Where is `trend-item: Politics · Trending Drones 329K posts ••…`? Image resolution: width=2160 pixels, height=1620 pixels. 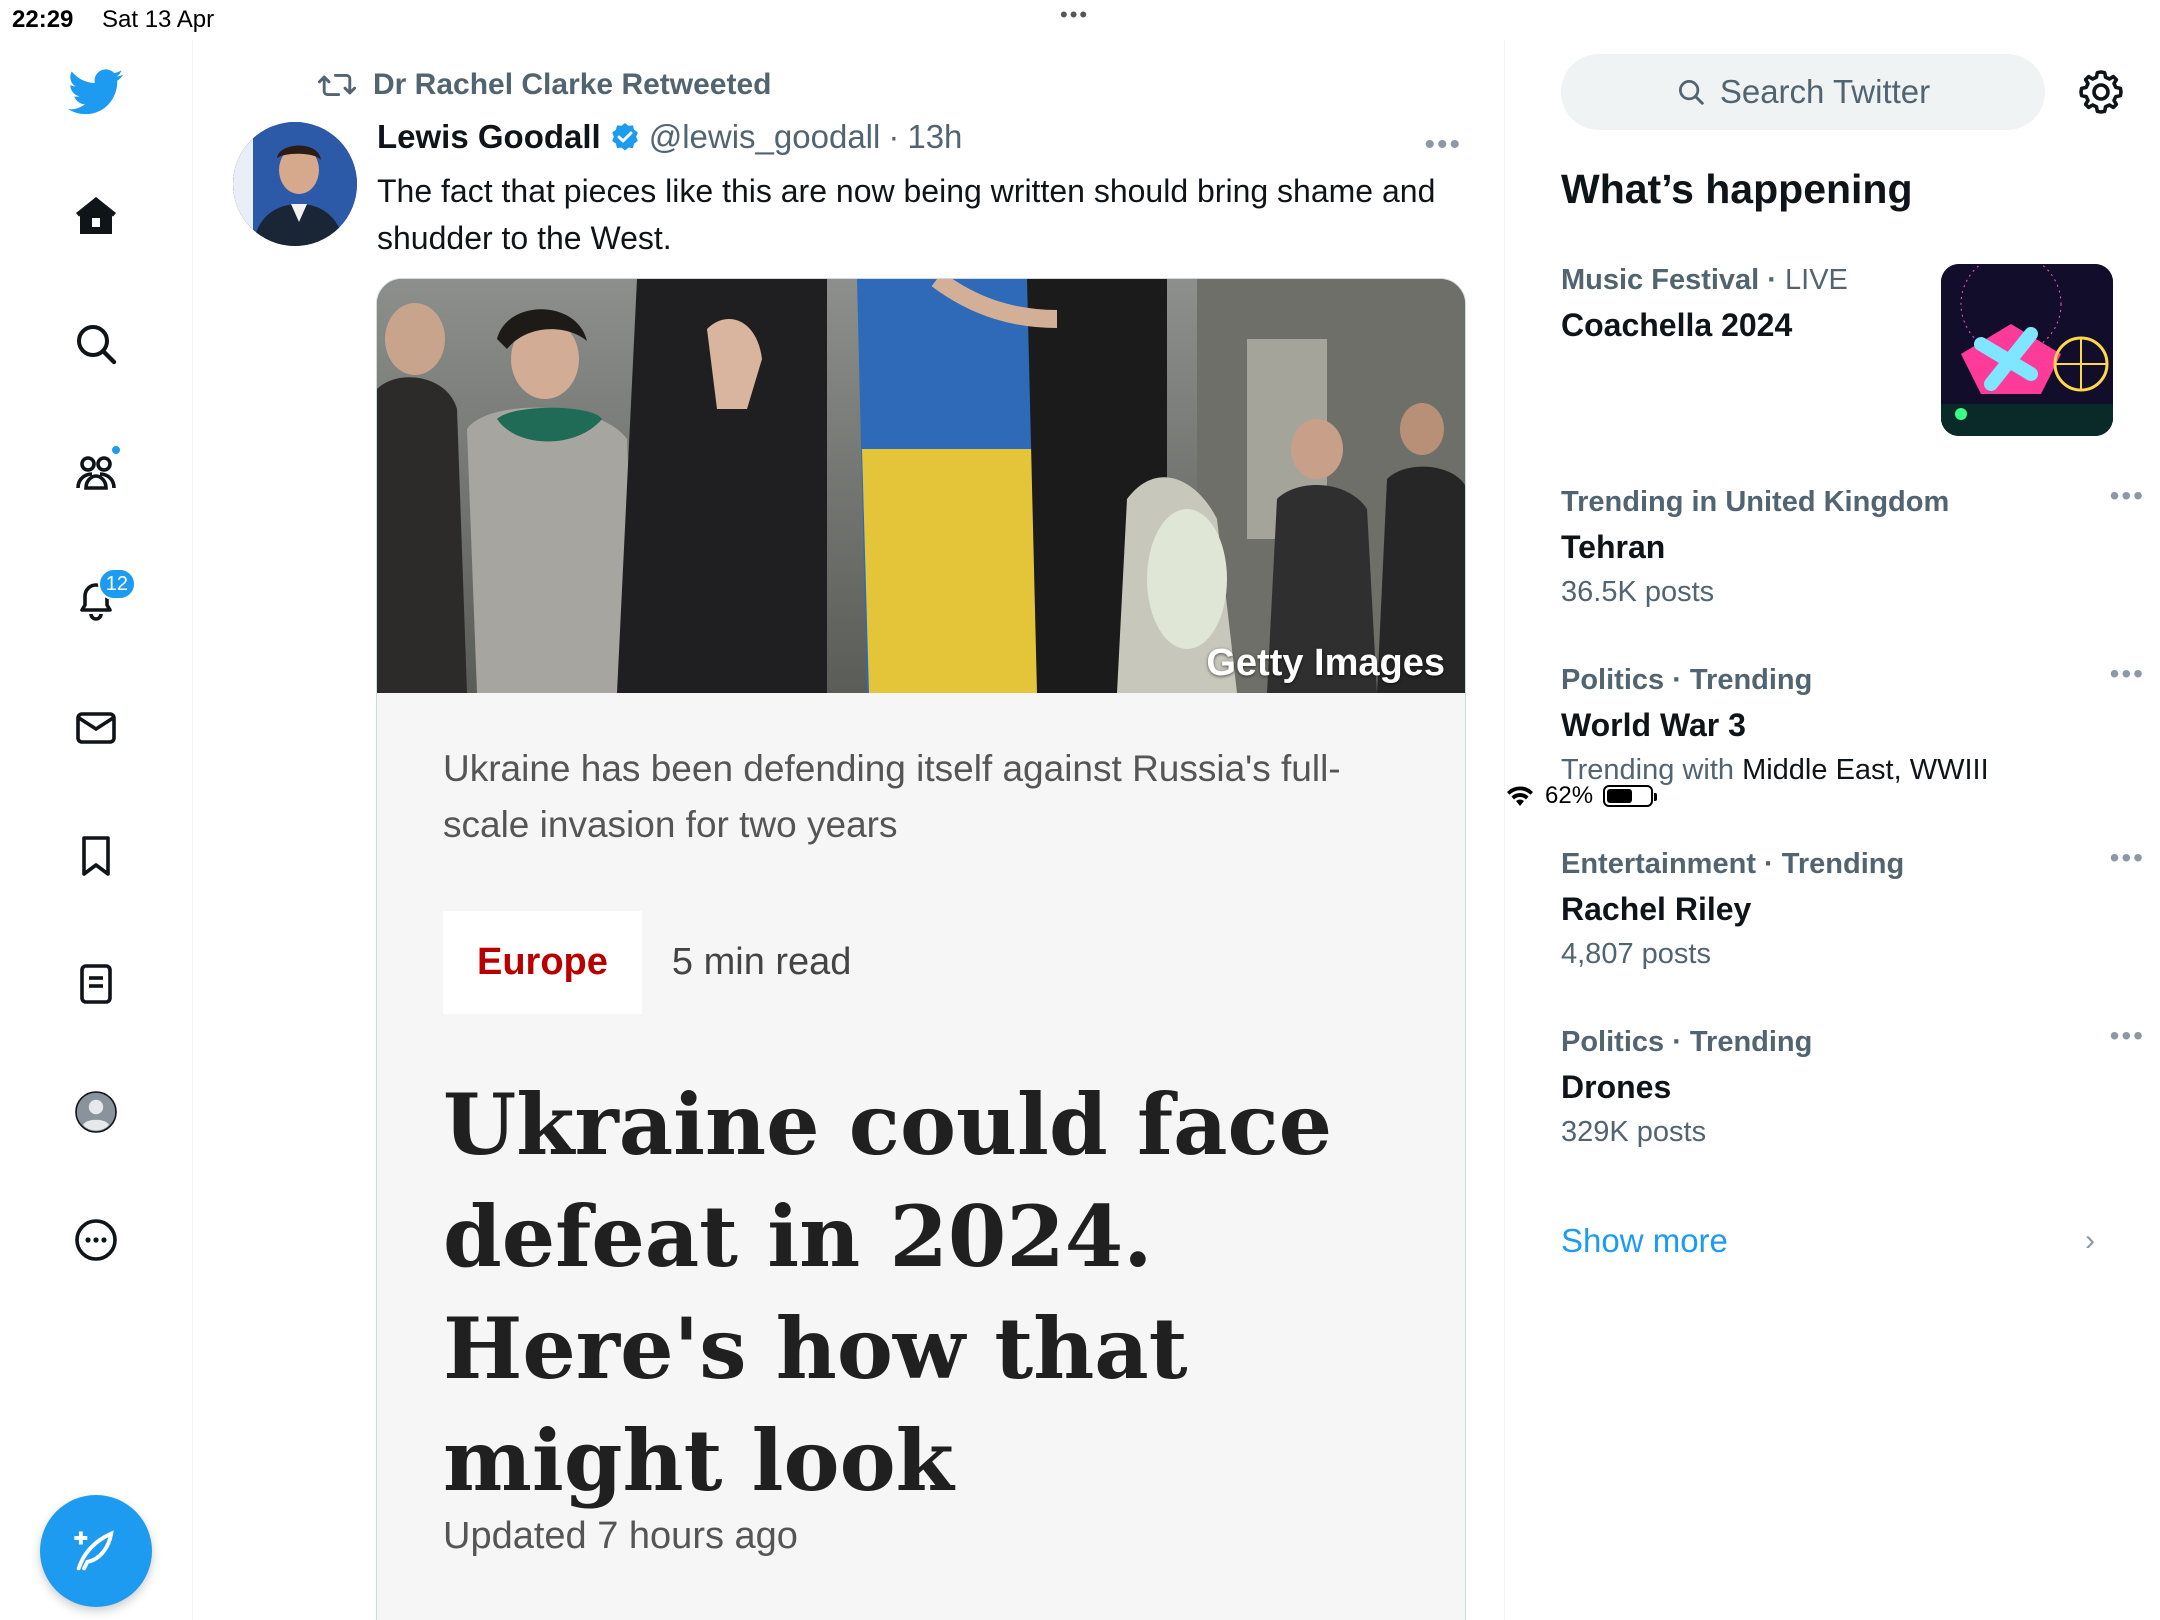
trend-item: Politics · Trending Drones 329K posts ••… is located at coordinates (1852, 1084).